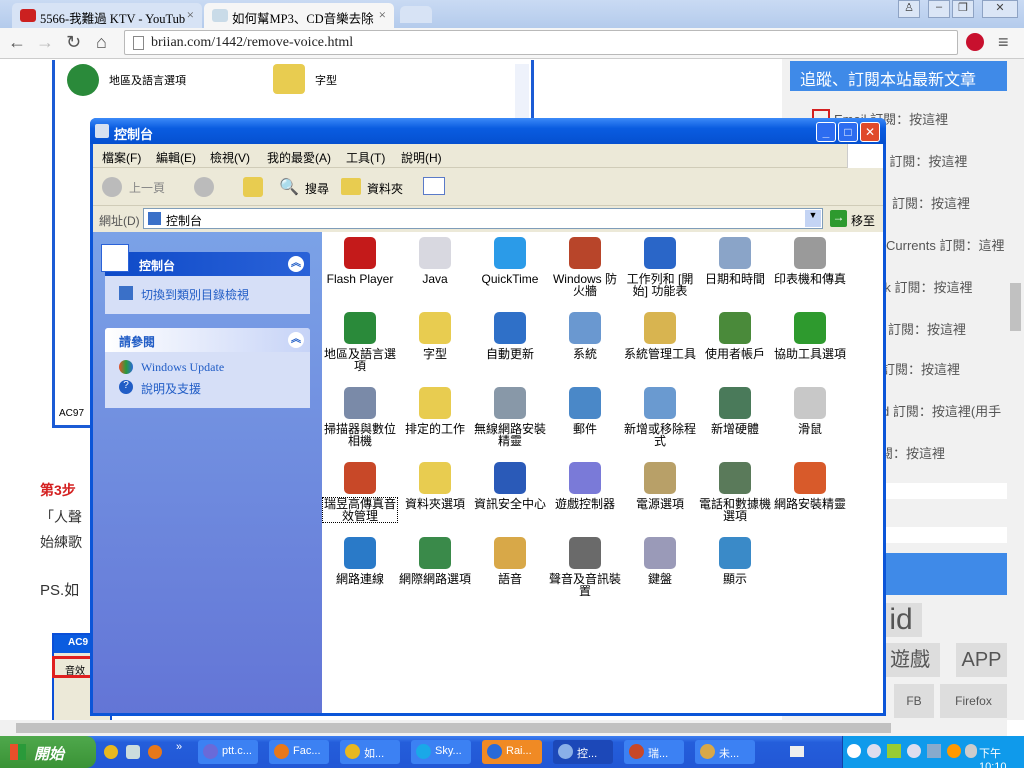  Describe the element at coordinates (914, 701) in the screenshot. I see `tag-button: FB` at that location.